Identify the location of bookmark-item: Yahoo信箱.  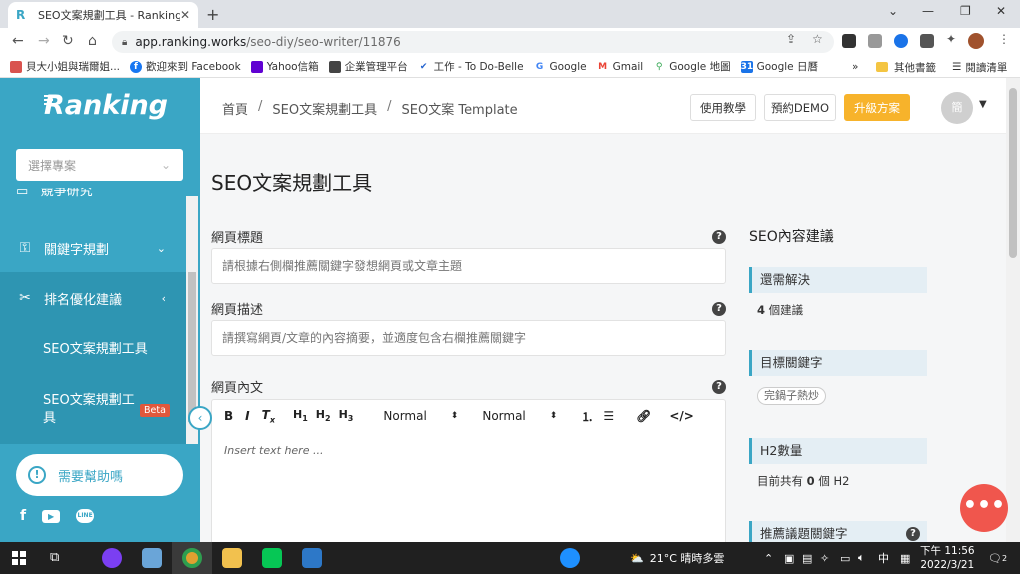
(284, 66).